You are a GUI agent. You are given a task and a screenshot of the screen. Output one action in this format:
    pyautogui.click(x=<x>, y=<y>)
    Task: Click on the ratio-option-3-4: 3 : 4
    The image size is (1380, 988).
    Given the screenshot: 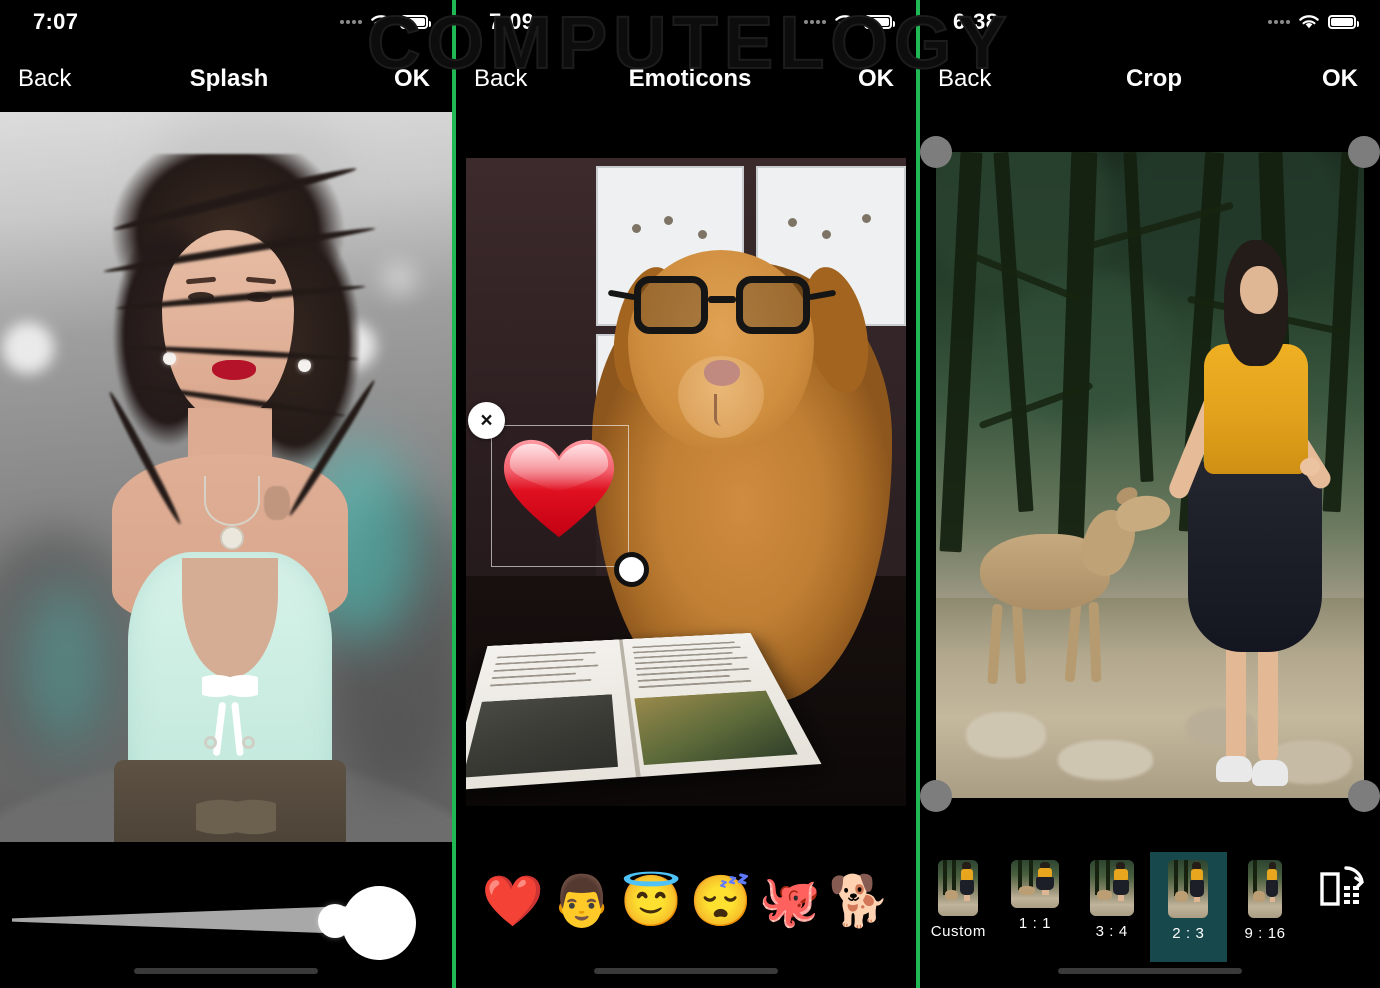 What is the action you would take?
    pyautogui.click(x=1111, y=907)
    